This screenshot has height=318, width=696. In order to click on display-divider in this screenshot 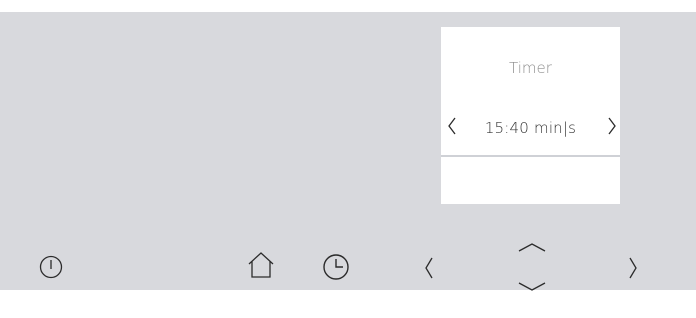, I will do `click(530, 156)`.